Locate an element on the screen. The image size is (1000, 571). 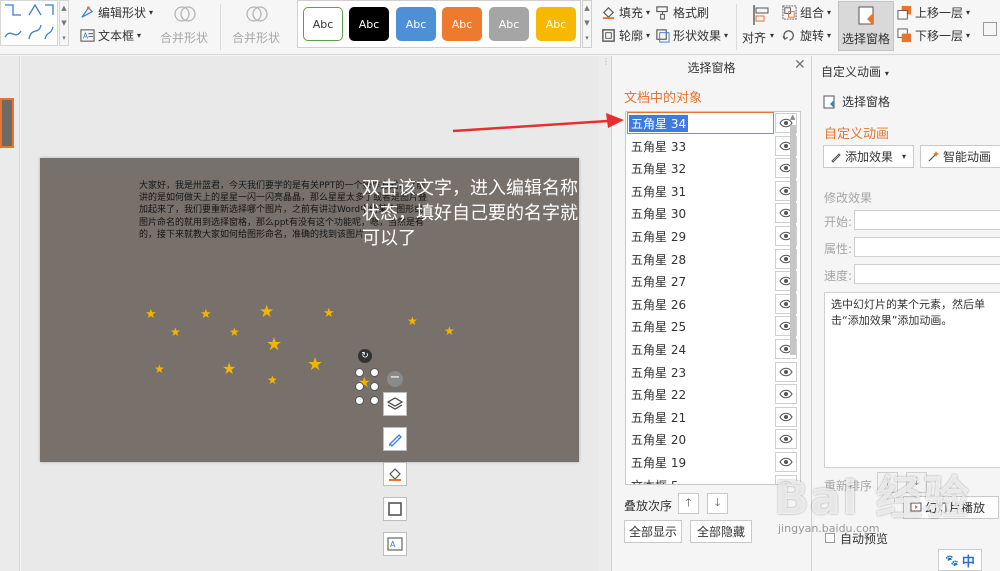
ribbon-overflow-icon is located at coordinates (990, 29).